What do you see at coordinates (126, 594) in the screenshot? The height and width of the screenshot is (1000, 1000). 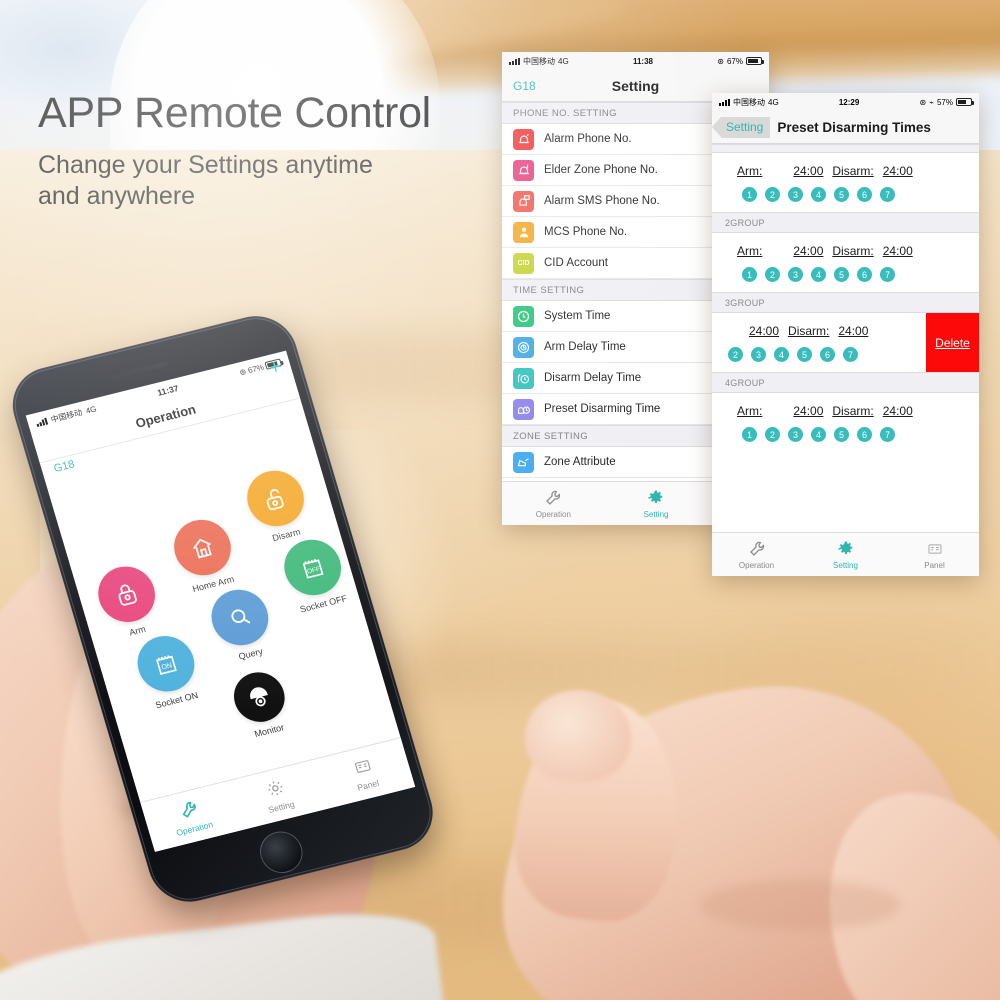 I see `lock-closed-icon` at bounding box center [126, 594].